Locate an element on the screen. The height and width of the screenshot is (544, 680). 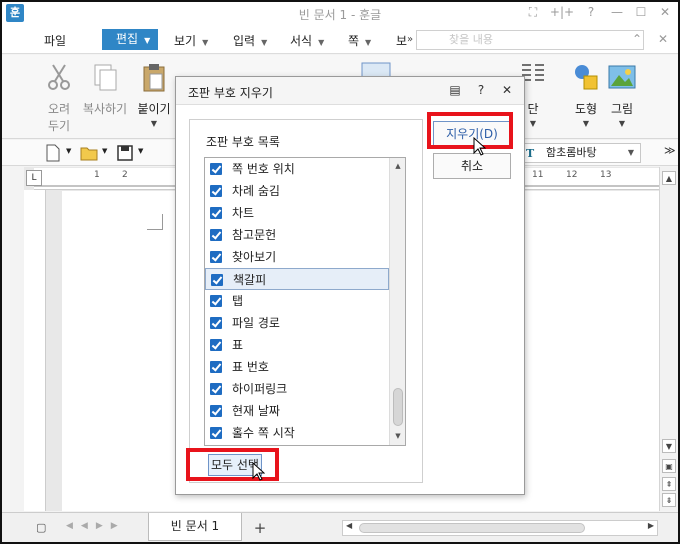
font-name: 함초롬바탕 is located at coordinates (571, 152).